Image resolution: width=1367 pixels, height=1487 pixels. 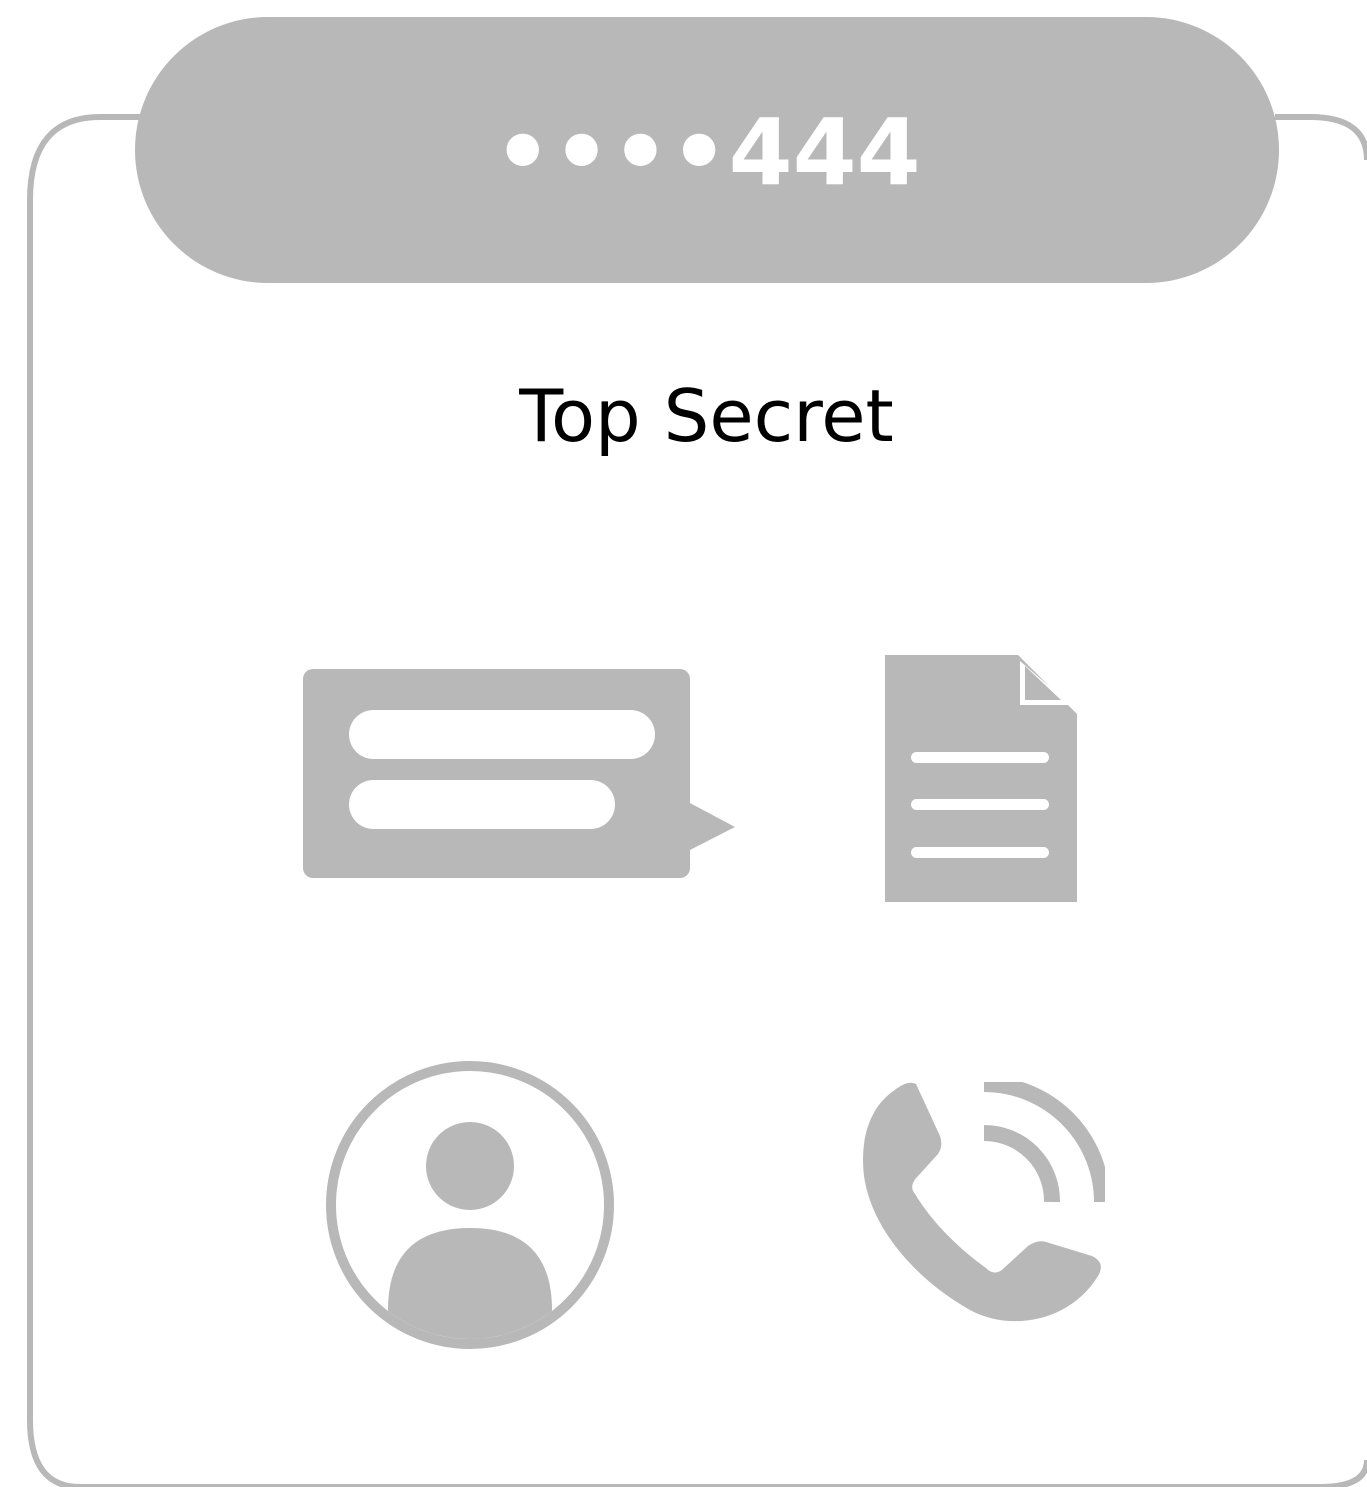 I want to click on number-header: ••••444, so click(x=707, y=150).